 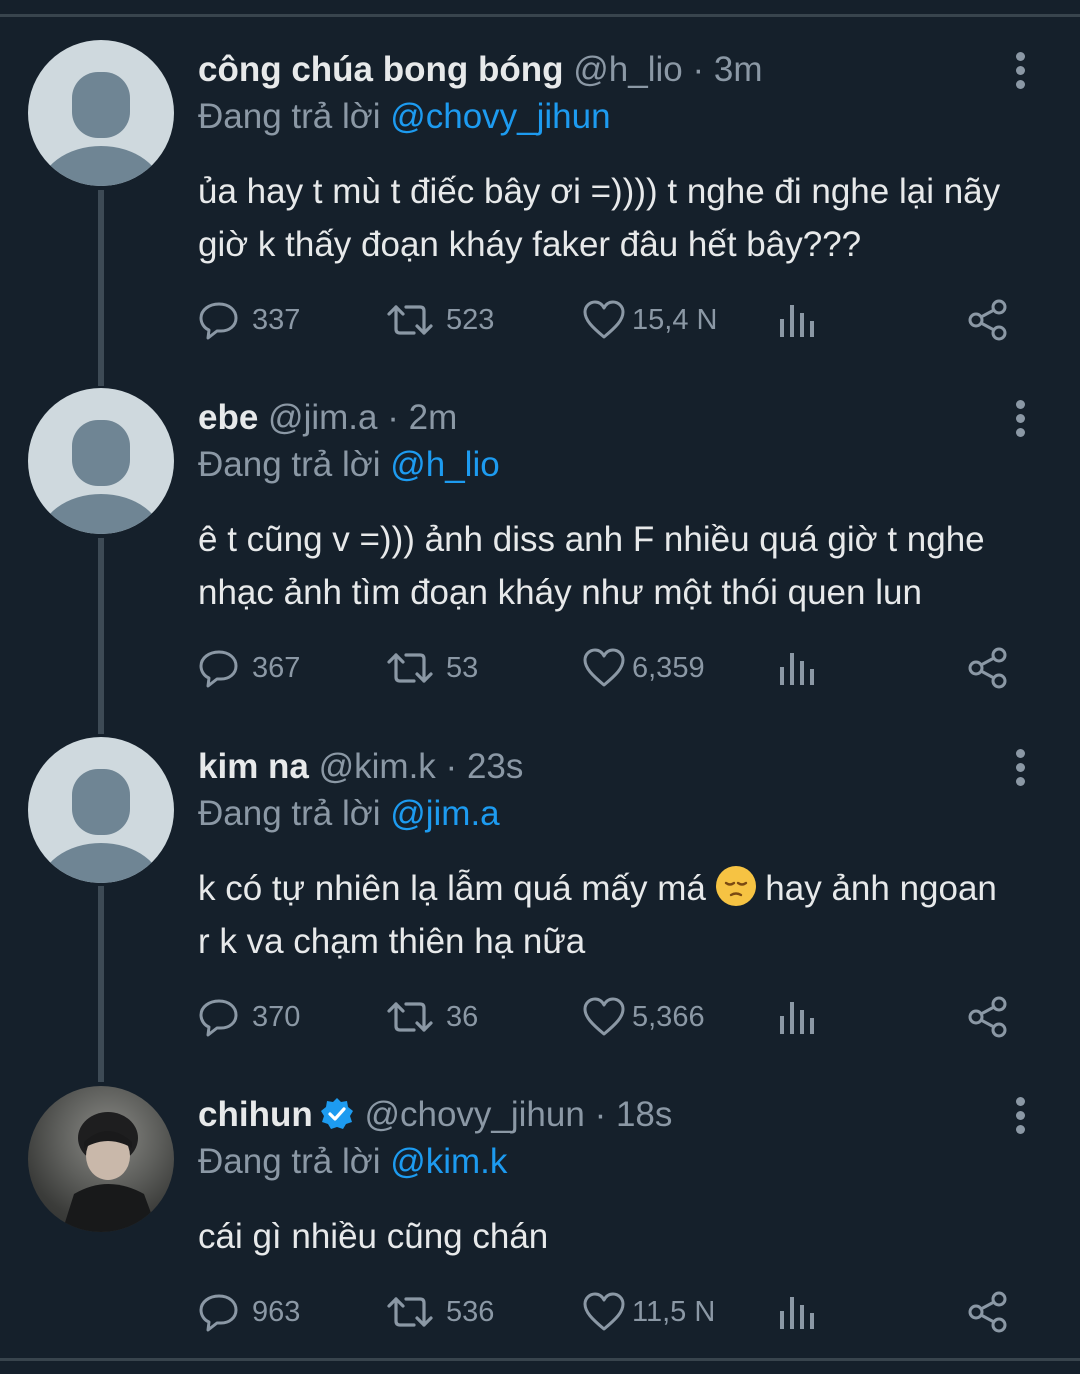 I want to click on timestamp: 18s, so click(x=644, y=1114).